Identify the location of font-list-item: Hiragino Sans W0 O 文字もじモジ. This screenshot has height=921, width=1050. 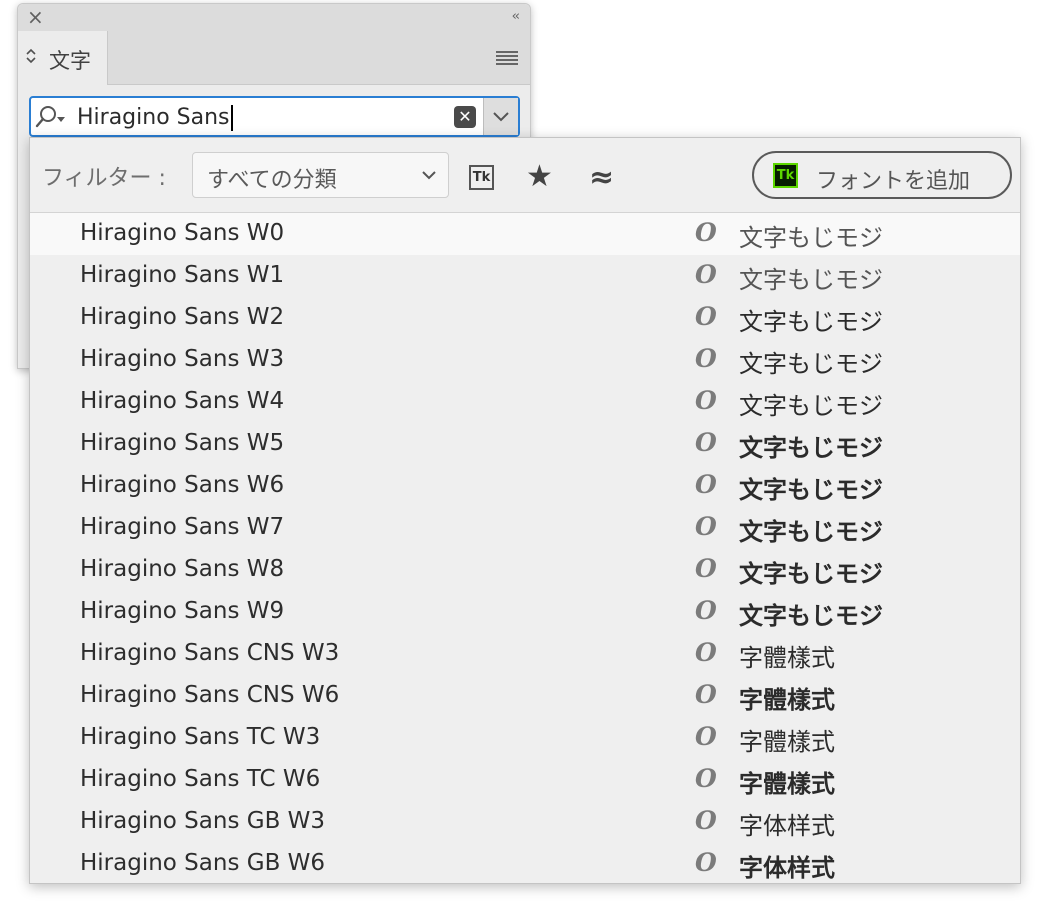
(525, 234).